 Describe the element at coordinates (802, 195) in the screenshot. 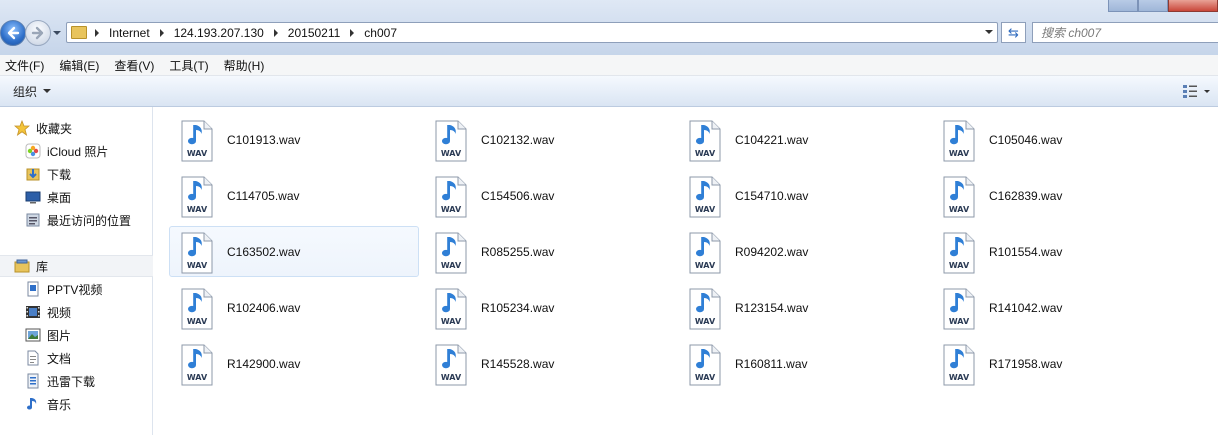

I see `file-item: WAV C154710.wav` at that location.